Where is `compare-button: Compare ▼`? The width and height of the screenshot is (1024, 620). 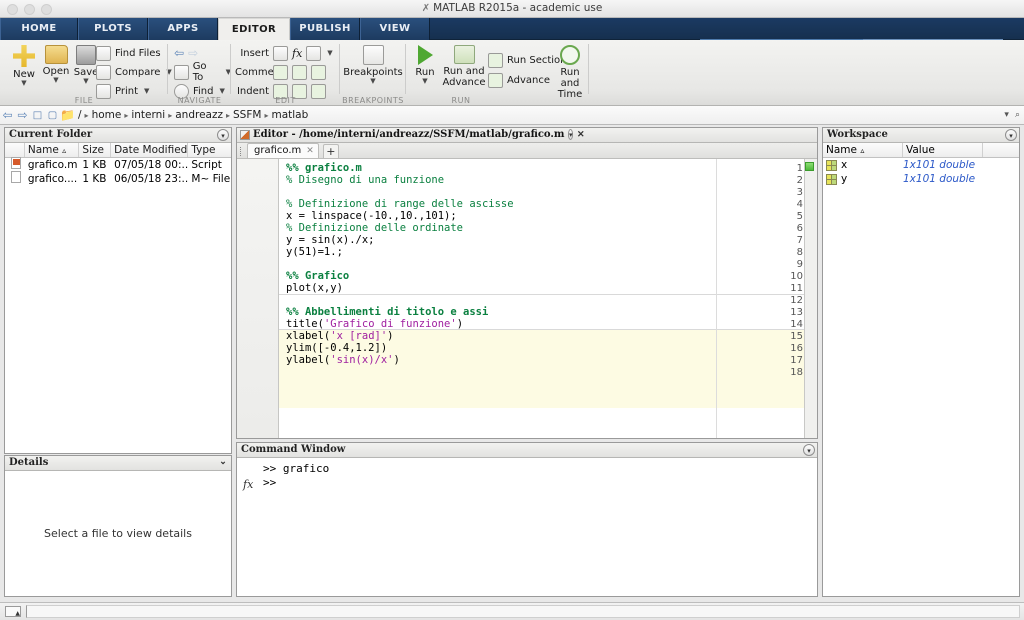
compare-button: Compare ▼ is located at coordinates (134, 72).